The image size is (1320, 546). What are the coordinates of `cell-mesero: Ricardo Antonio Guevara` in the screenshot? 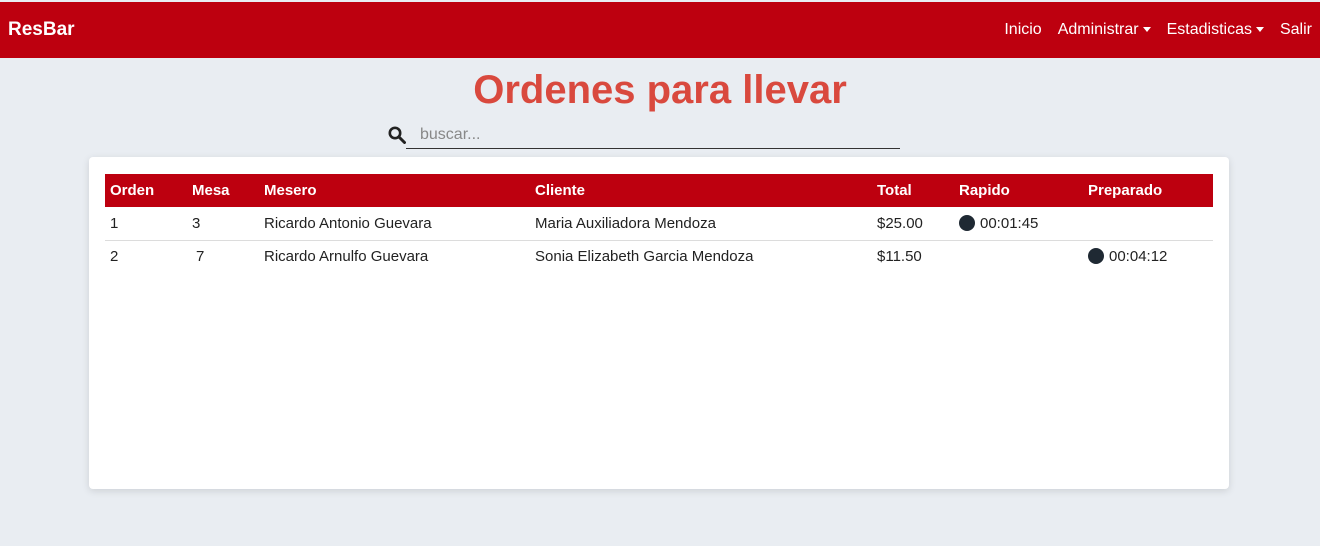 It's located at (348, 223).